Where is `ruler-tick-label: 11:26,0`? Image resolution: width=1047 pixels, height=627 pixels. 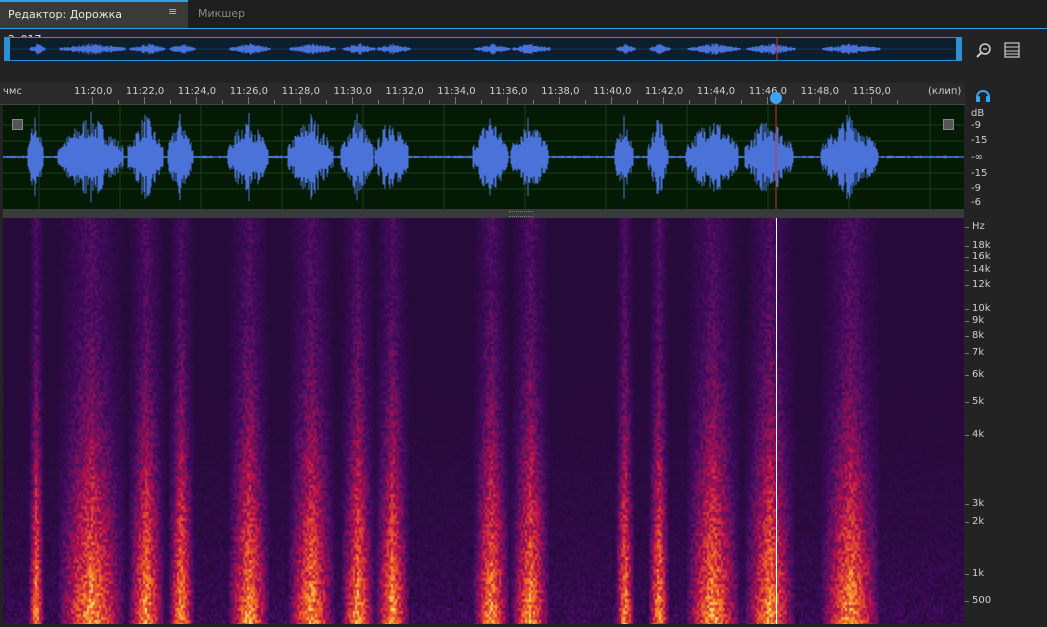 ruler-tick-label: 11:26,0 is located at coordinates (249, 91).